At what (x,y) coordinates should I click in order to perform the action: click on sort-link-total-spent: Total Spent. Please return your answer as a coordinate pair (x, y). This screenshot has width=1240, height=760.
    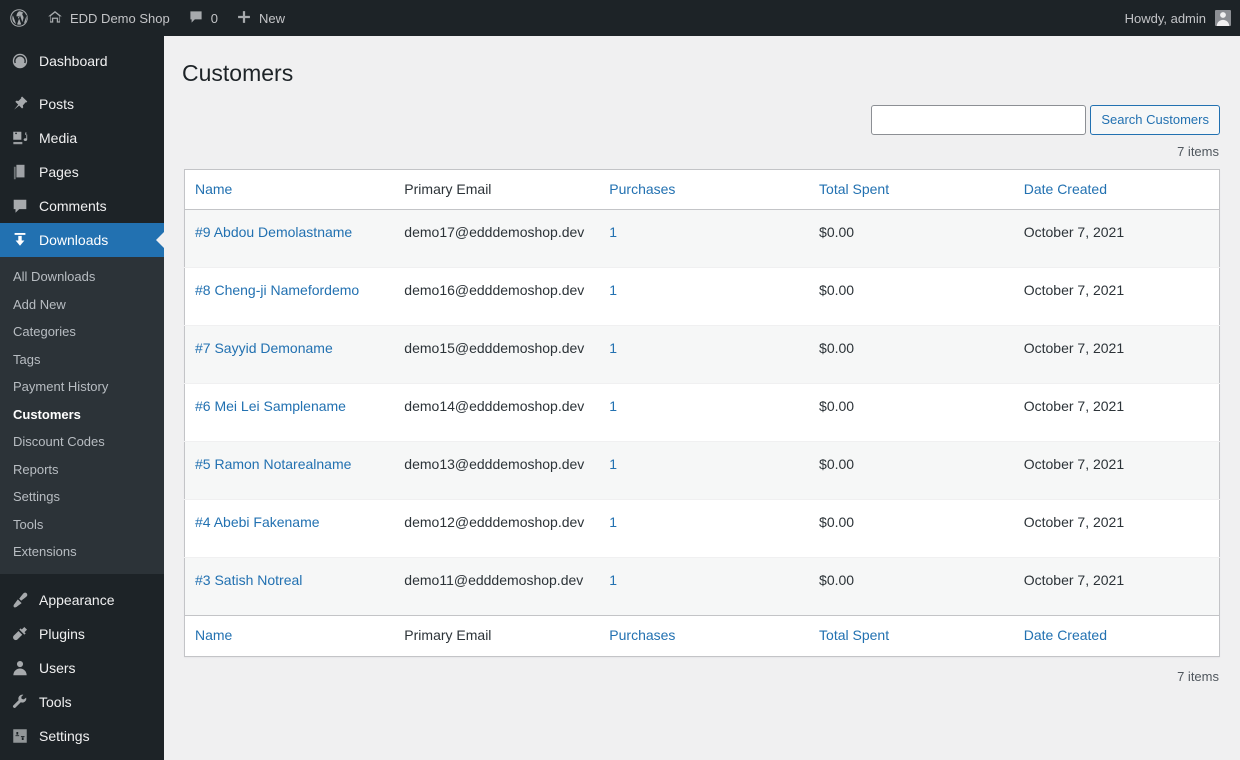
    Looking at the image, I should click on (854, 189).